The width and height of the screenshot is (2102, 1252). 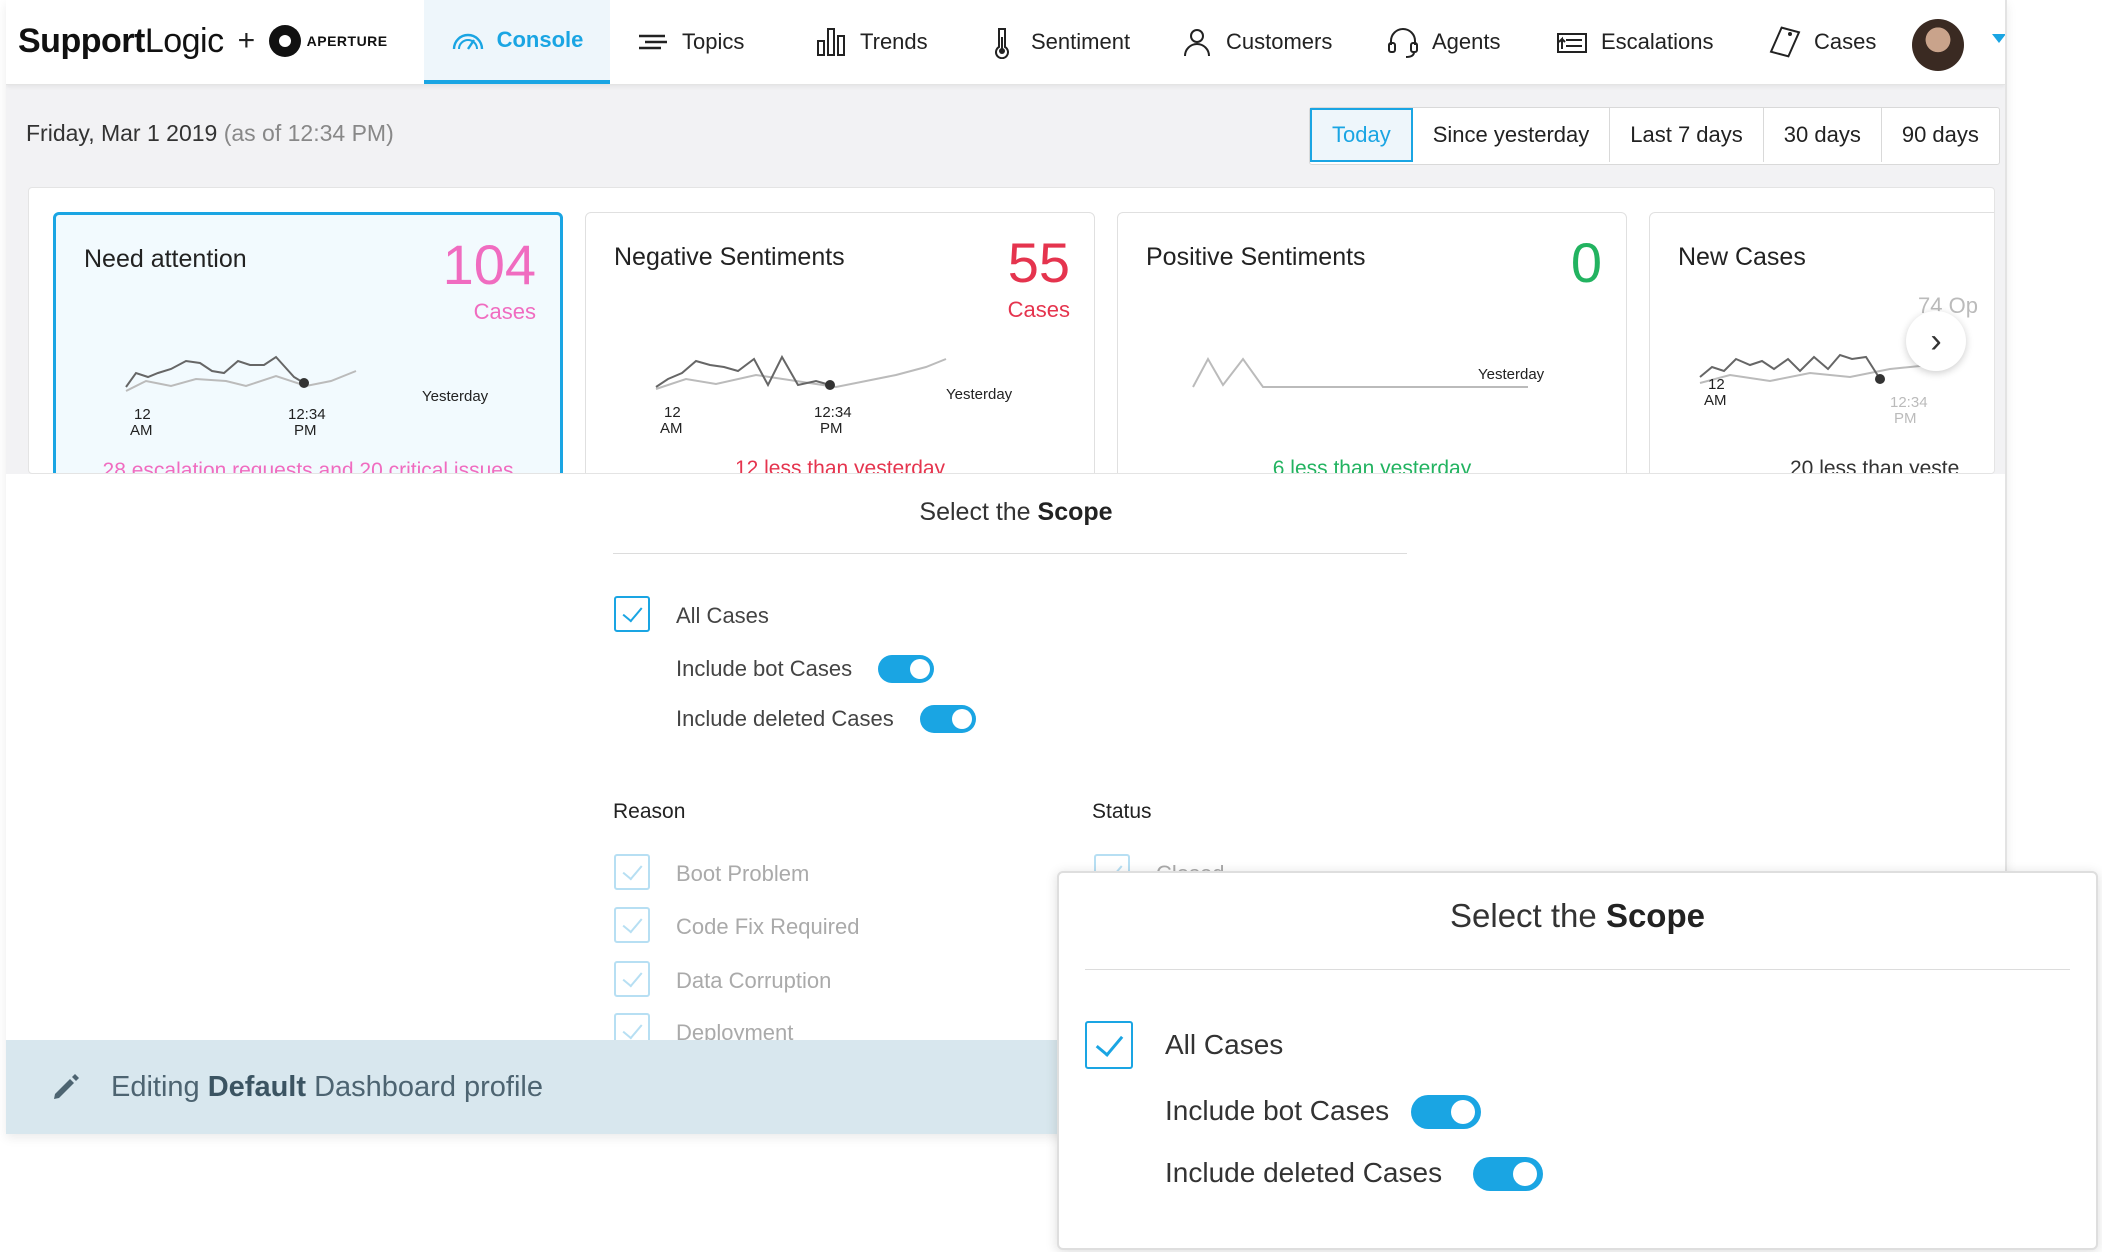 What do you see at coordinates (768, 926) in the screenshot?
I see `reason-label: Code Fix Required` at bounding box center [768, 926].